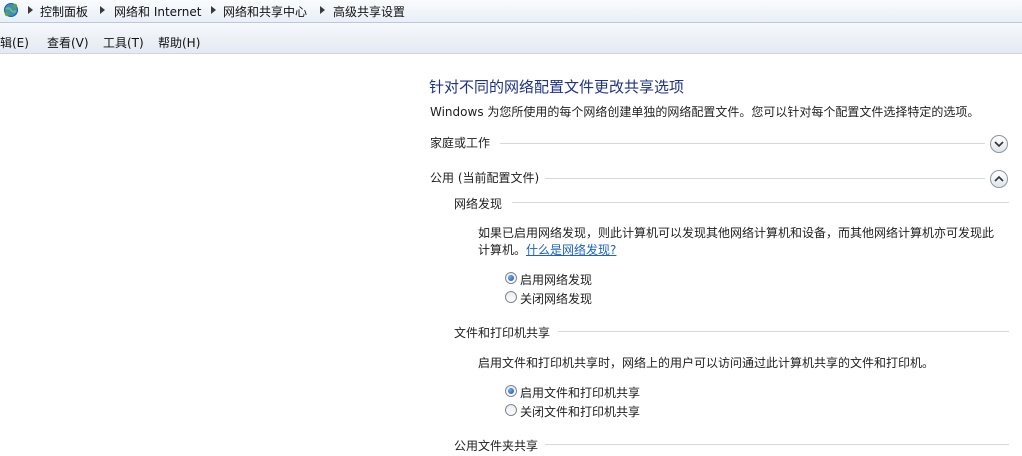 This screenshot has height=456, width=1022. I want to click on public-folder-sharing-heading: 公用文件夹共享, so click(496, 446).